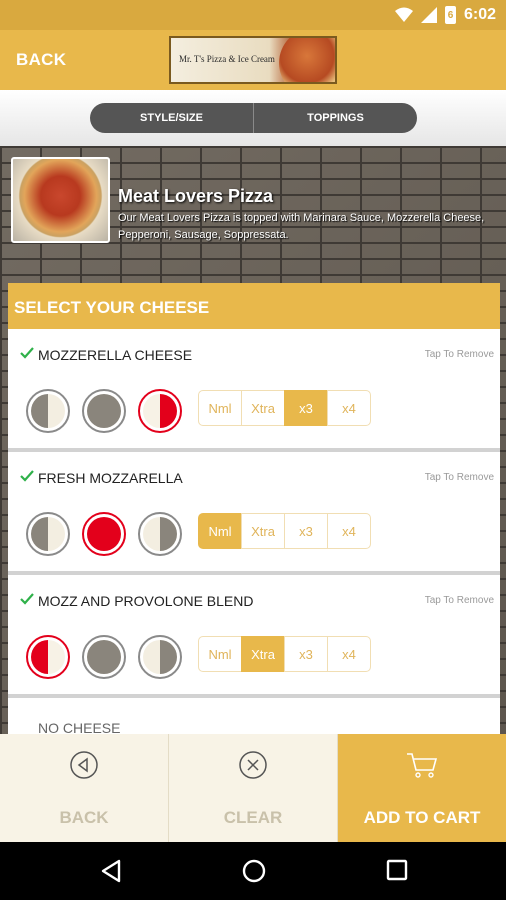  Describe the element at coordinates (79, 727) in the screenshot. I see `option-name: NO CHEESE` at that location.